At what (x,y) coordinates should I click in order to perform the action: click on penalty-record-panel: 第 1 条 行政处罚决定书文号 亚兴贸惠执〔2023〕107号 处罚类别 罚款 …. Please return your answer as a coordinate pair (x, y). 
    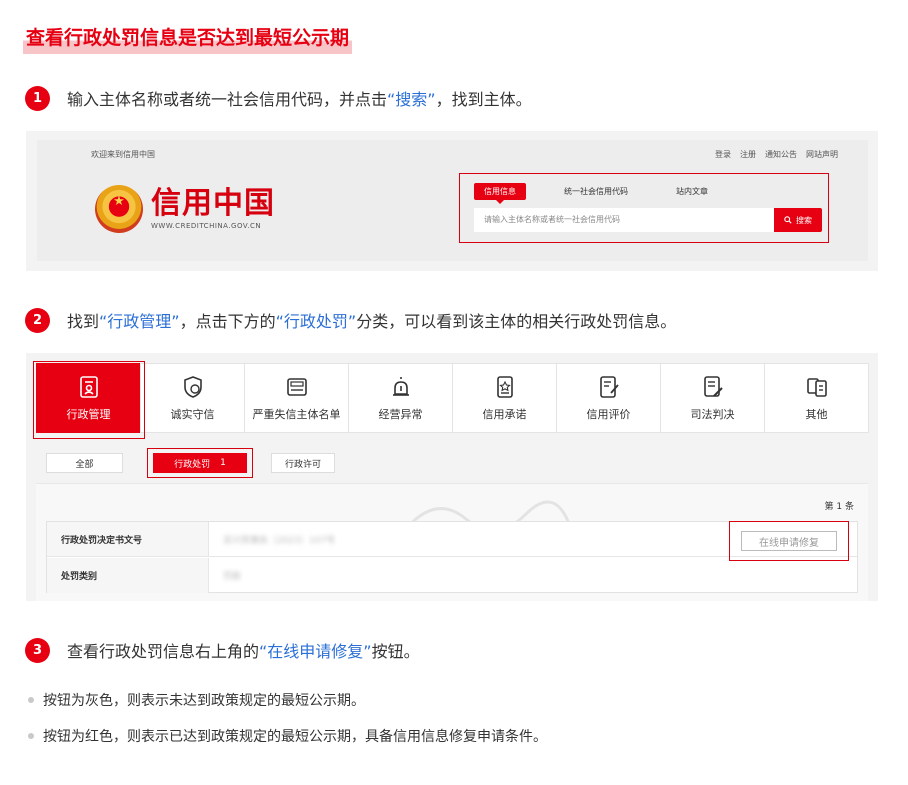
    Looking at the image, I should click on (452, 542).